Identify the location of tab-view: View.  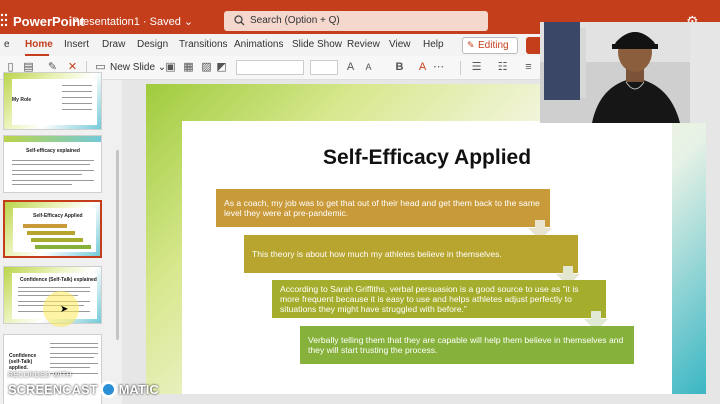
(400, 44).